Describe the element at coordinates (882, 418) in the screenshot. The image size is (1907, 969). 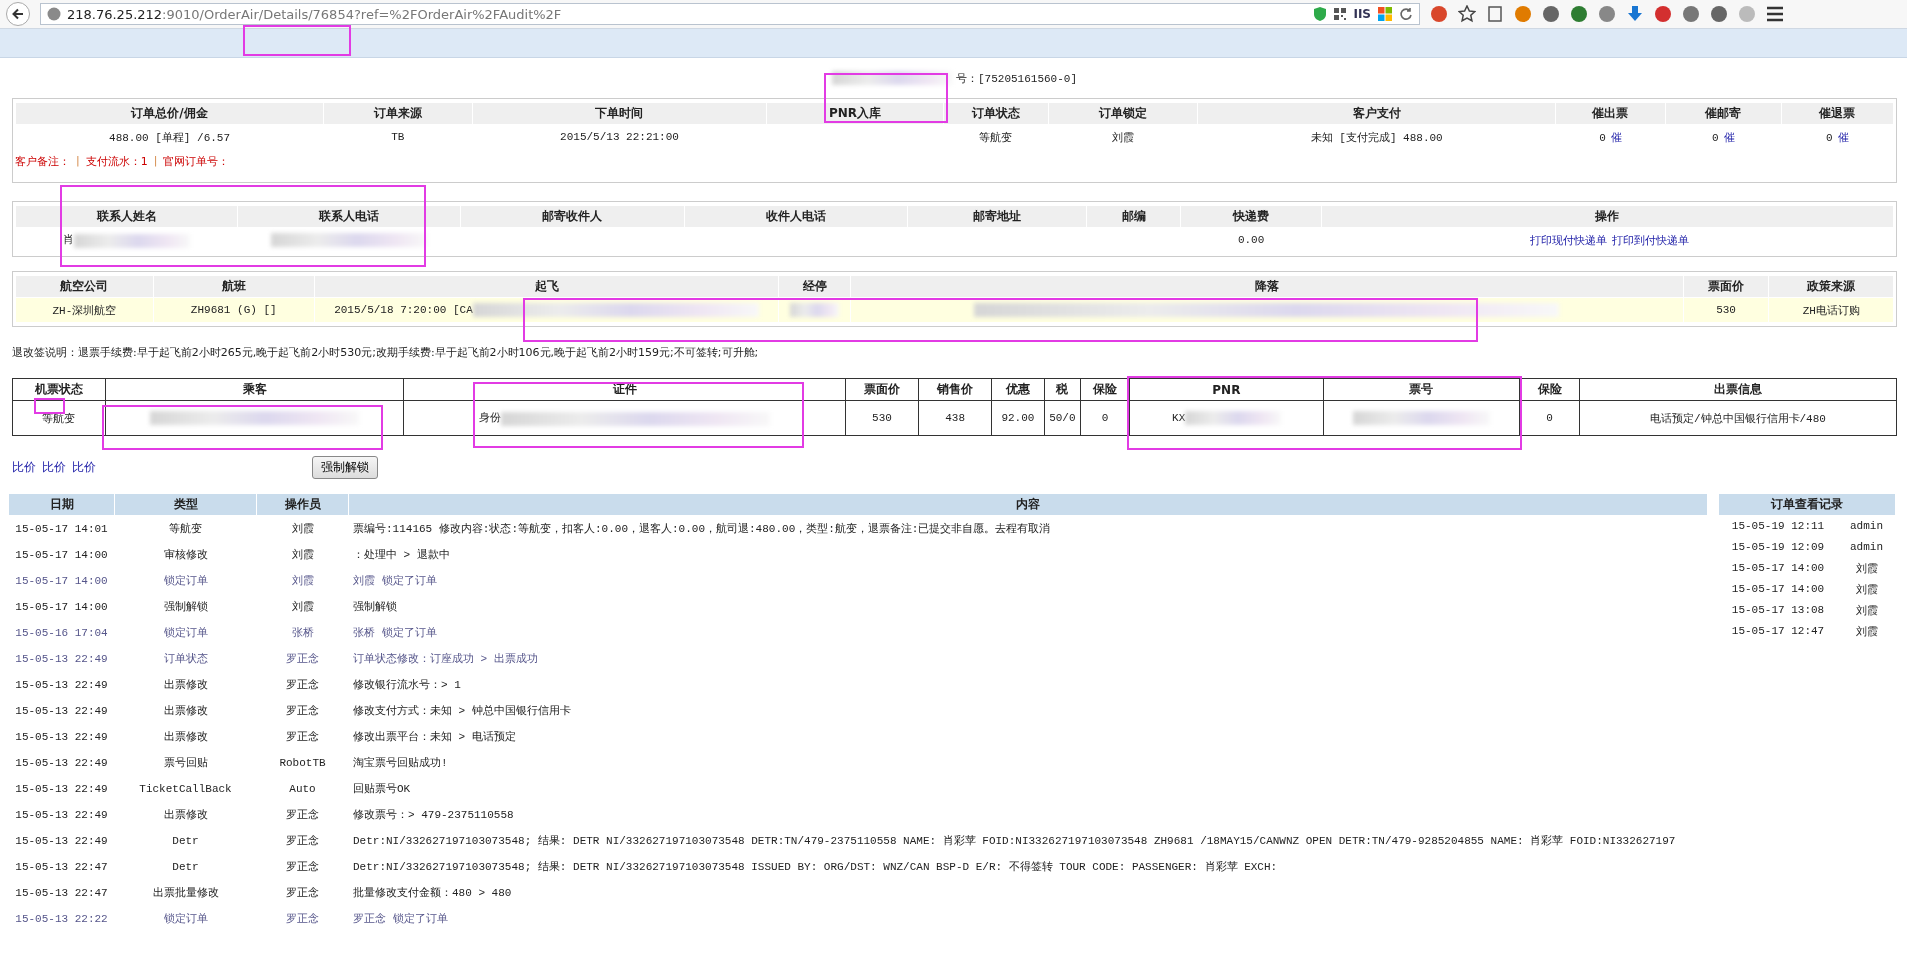
I see `table-cell: 530` at that location.